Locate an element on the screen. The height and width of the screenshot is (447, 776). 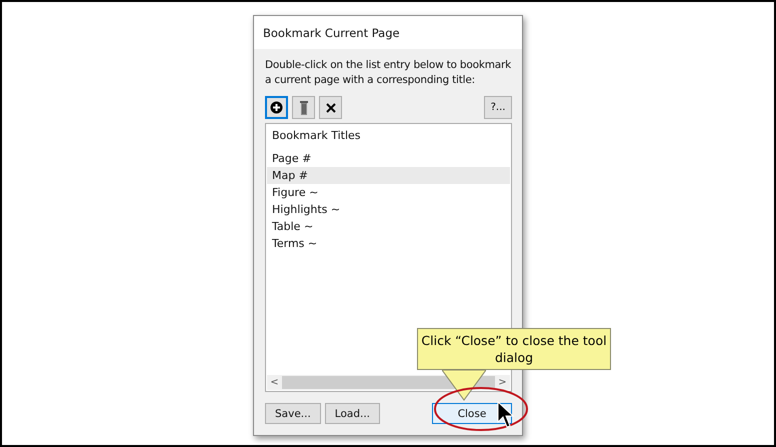
plus-circle-icon is located at coordinates (276, 107).